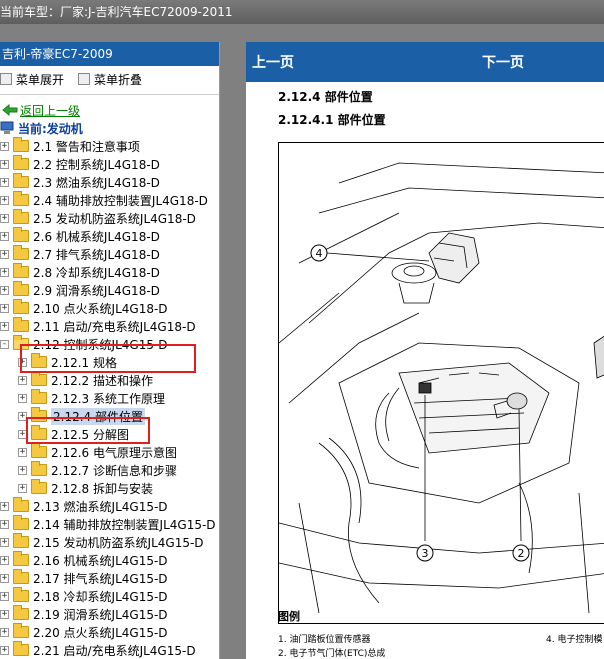 The width and height of the screenshot is (604, 659). Describe the element at coordinates (96, 254) in the screenshot. I see `tree-item-label: 2.7 排气系统JL4G18-D` at that location.